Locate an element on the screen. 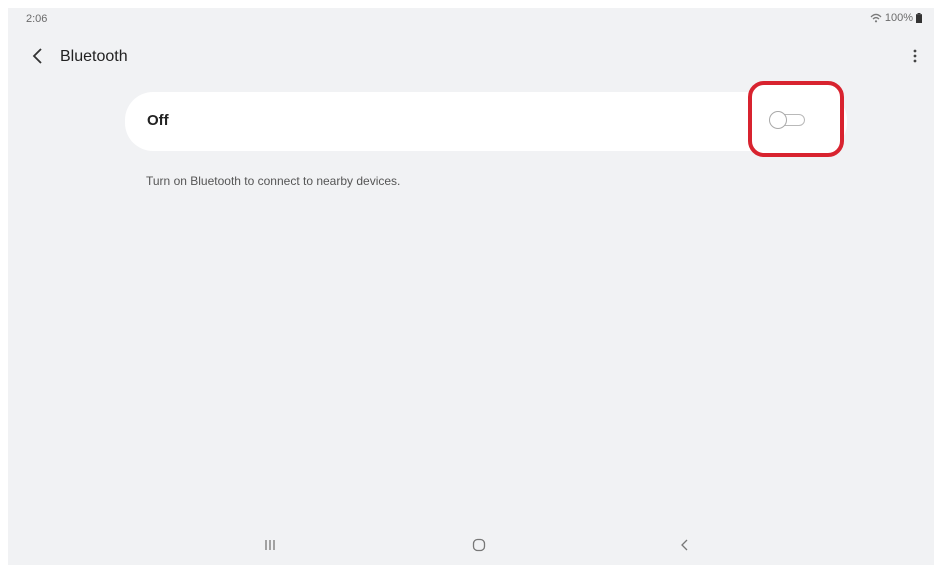  home-button is located at coordinates (479, 547).